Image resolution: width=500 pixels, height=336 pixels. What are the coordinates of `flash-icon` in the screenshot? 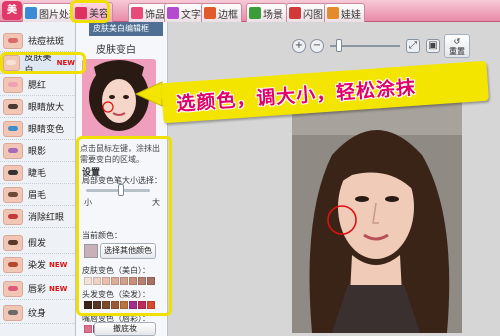 It's located at (295, 13).